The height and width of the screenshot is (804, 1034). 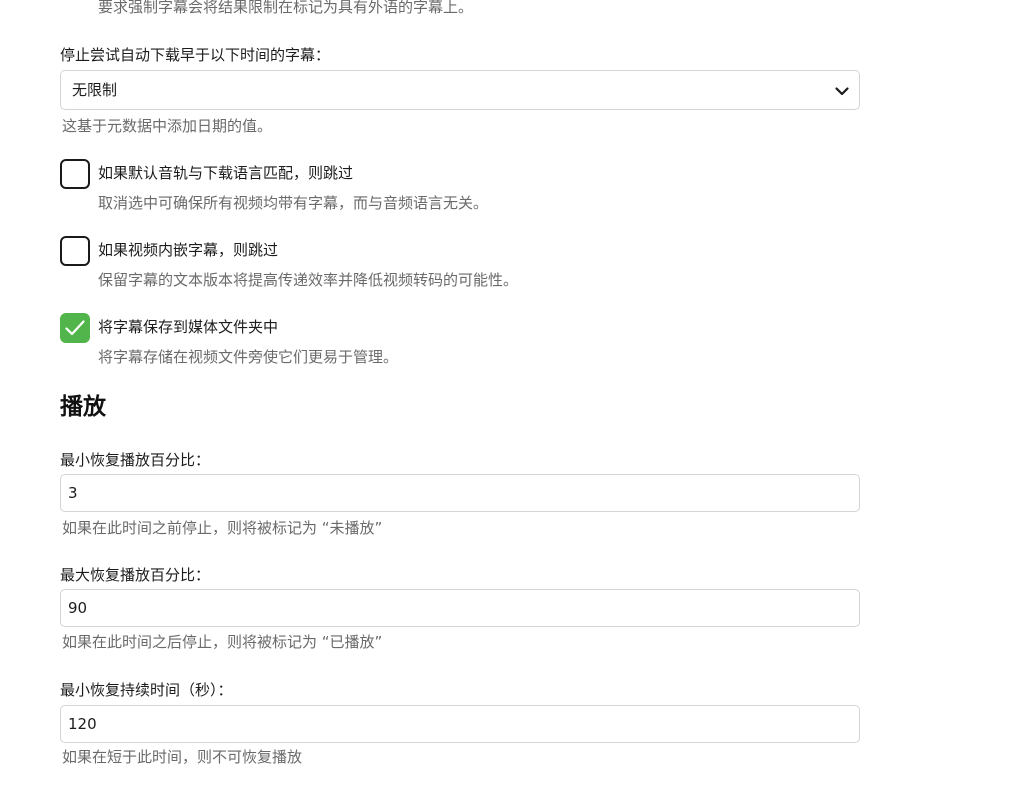 I want to click on min-resume-pct-hint: 如果在此时间之前停止，则将被标记为 “未播放”, so click(x=222, y=528).